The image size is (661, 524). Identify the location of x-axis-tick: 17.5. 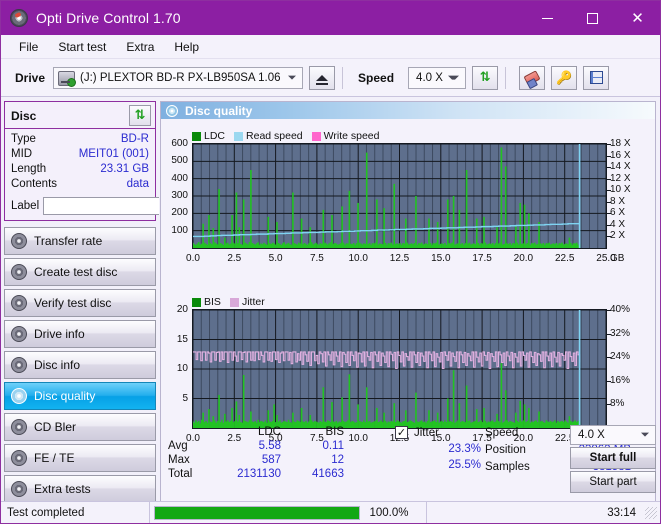
(482, 258).